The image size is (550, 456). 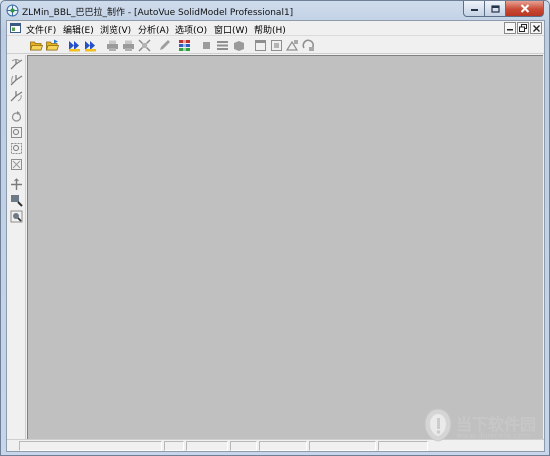 What do you see at coordinates (36, 45) in the screenshot?
I see `open-folder-icon` at bounding box center [36, 45].